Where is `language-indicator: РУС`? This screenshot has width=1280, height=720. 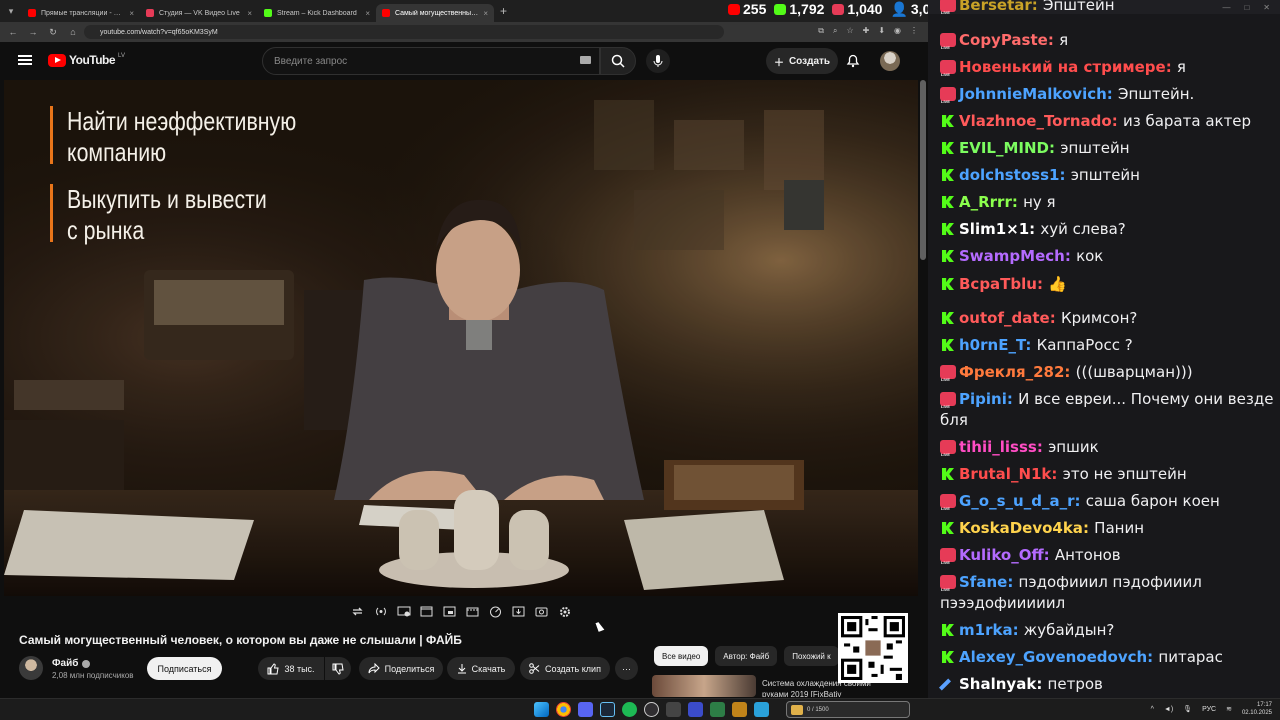
language-indicator: РУС is located at coordinates (1209, 709).